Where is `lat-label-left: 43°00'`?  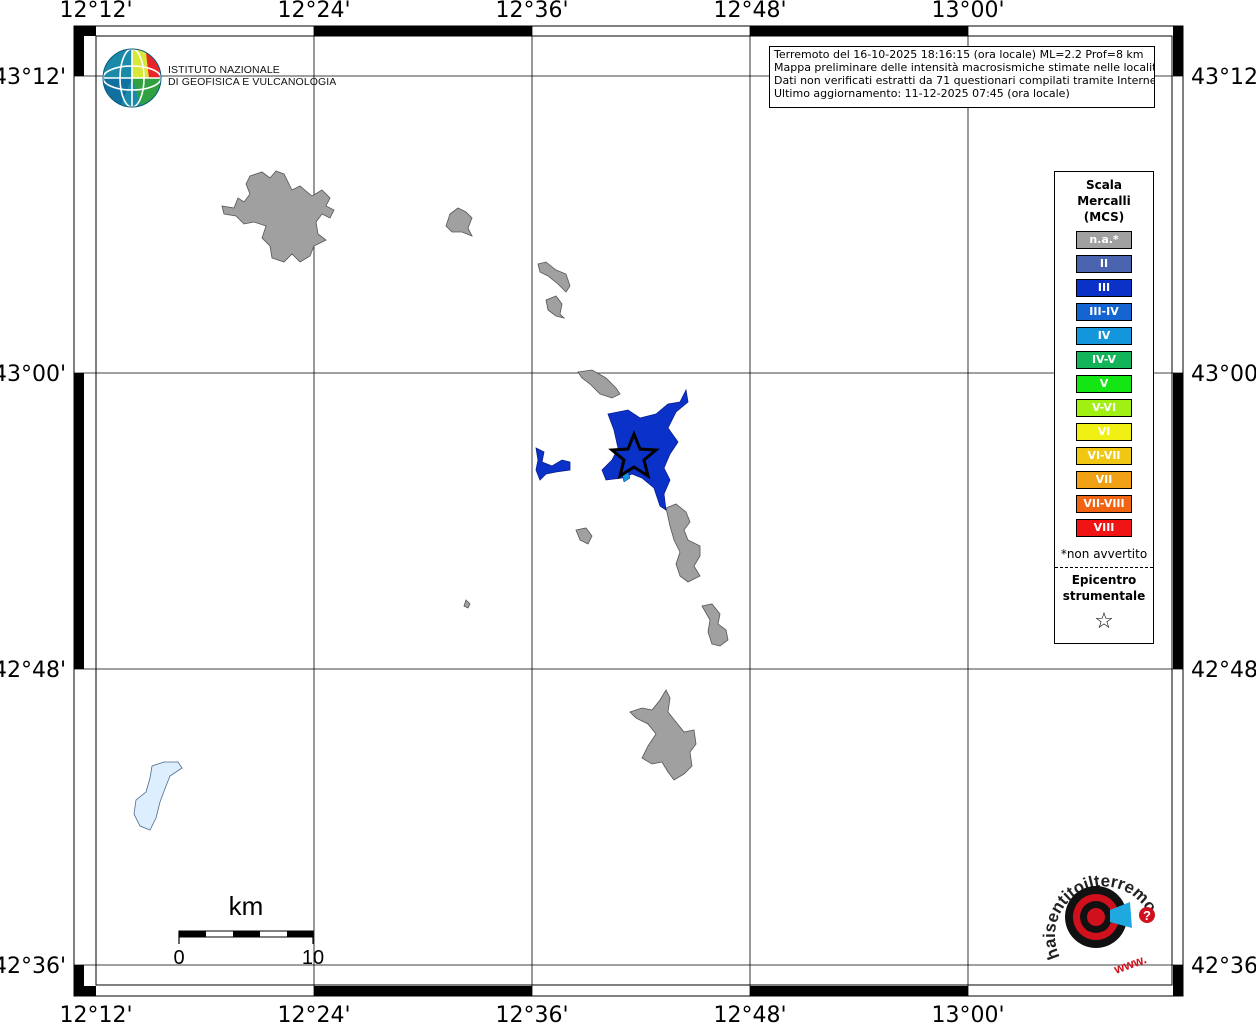 lat-label-left: 43°00' is located at coordinates (33, 374).